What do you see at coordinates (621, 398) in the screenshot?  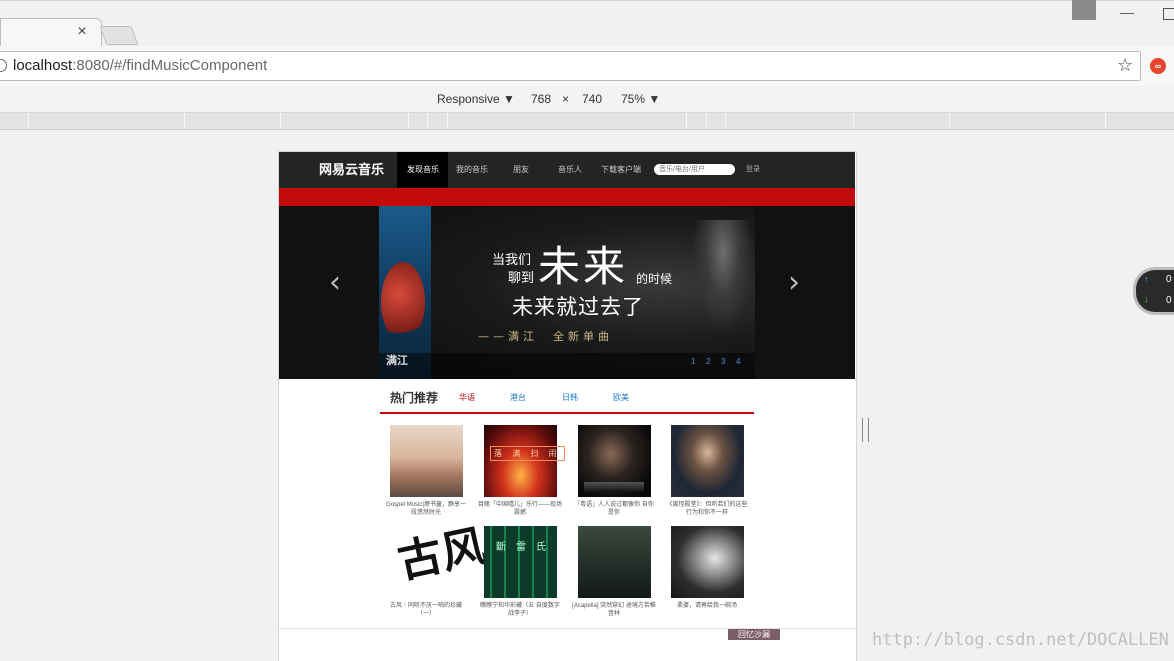 I see `hot-tab-oumei: 欧美` at bounding box center [621, 398].